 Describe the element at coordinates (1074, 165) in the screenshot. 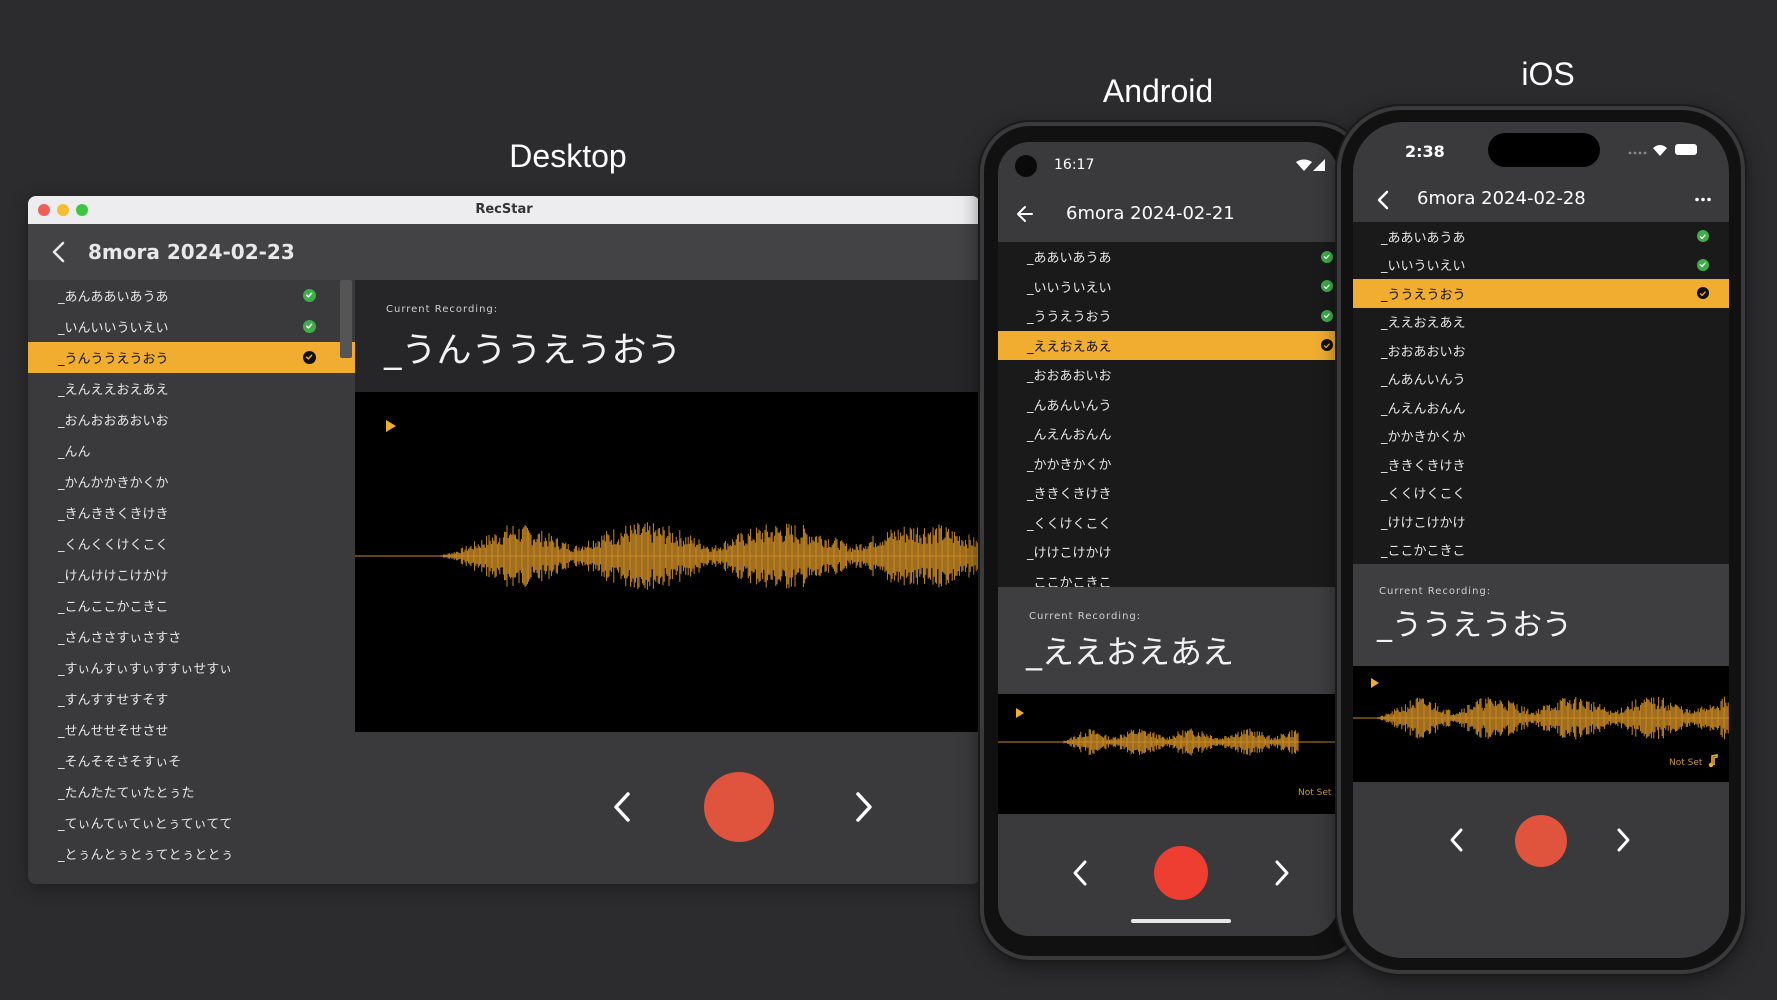

I see `status-time: 16:17` at that location.